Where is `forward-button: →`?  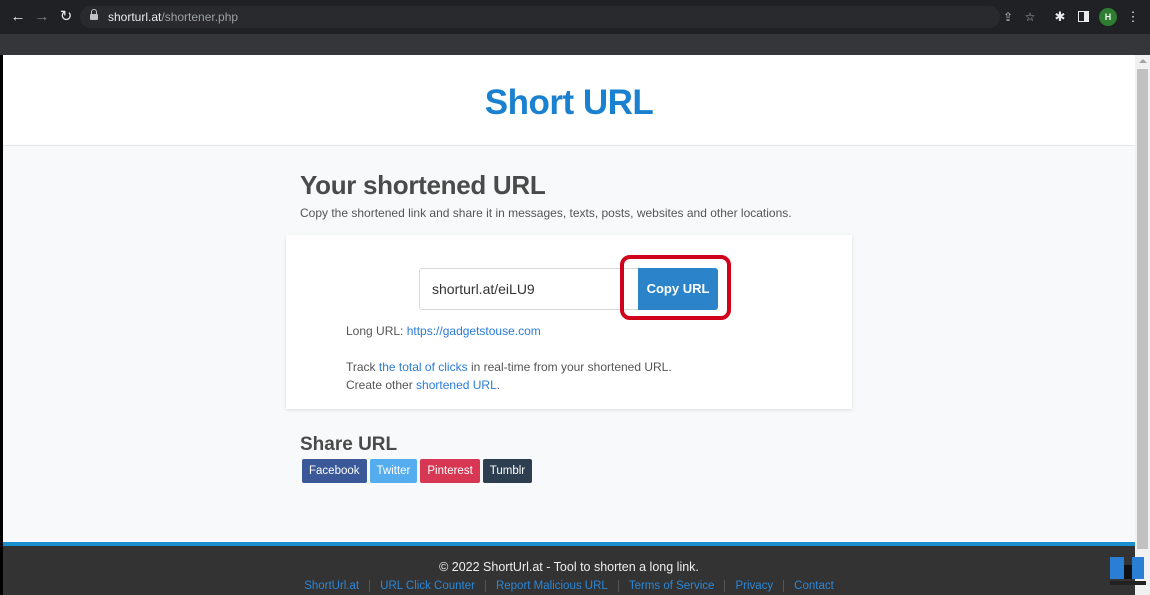
forward-button: → is located at coordinates (42, 17).